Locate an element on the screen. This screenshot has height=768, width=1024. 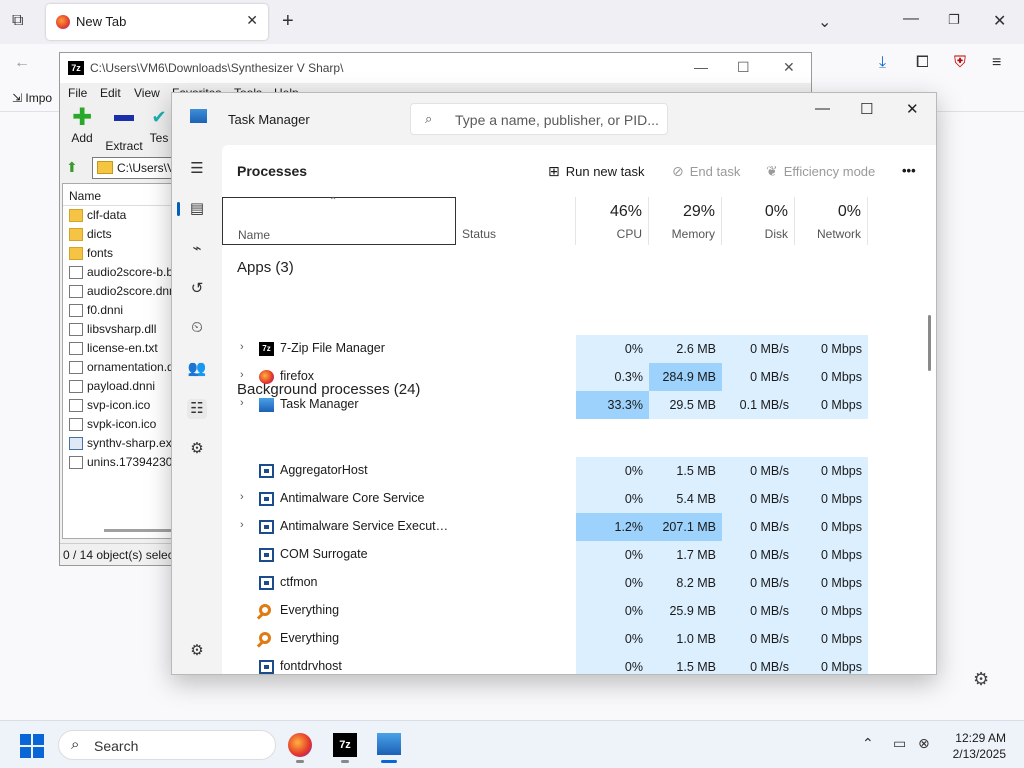
restore-icon: ❐ is located at coordinates (954, 20).